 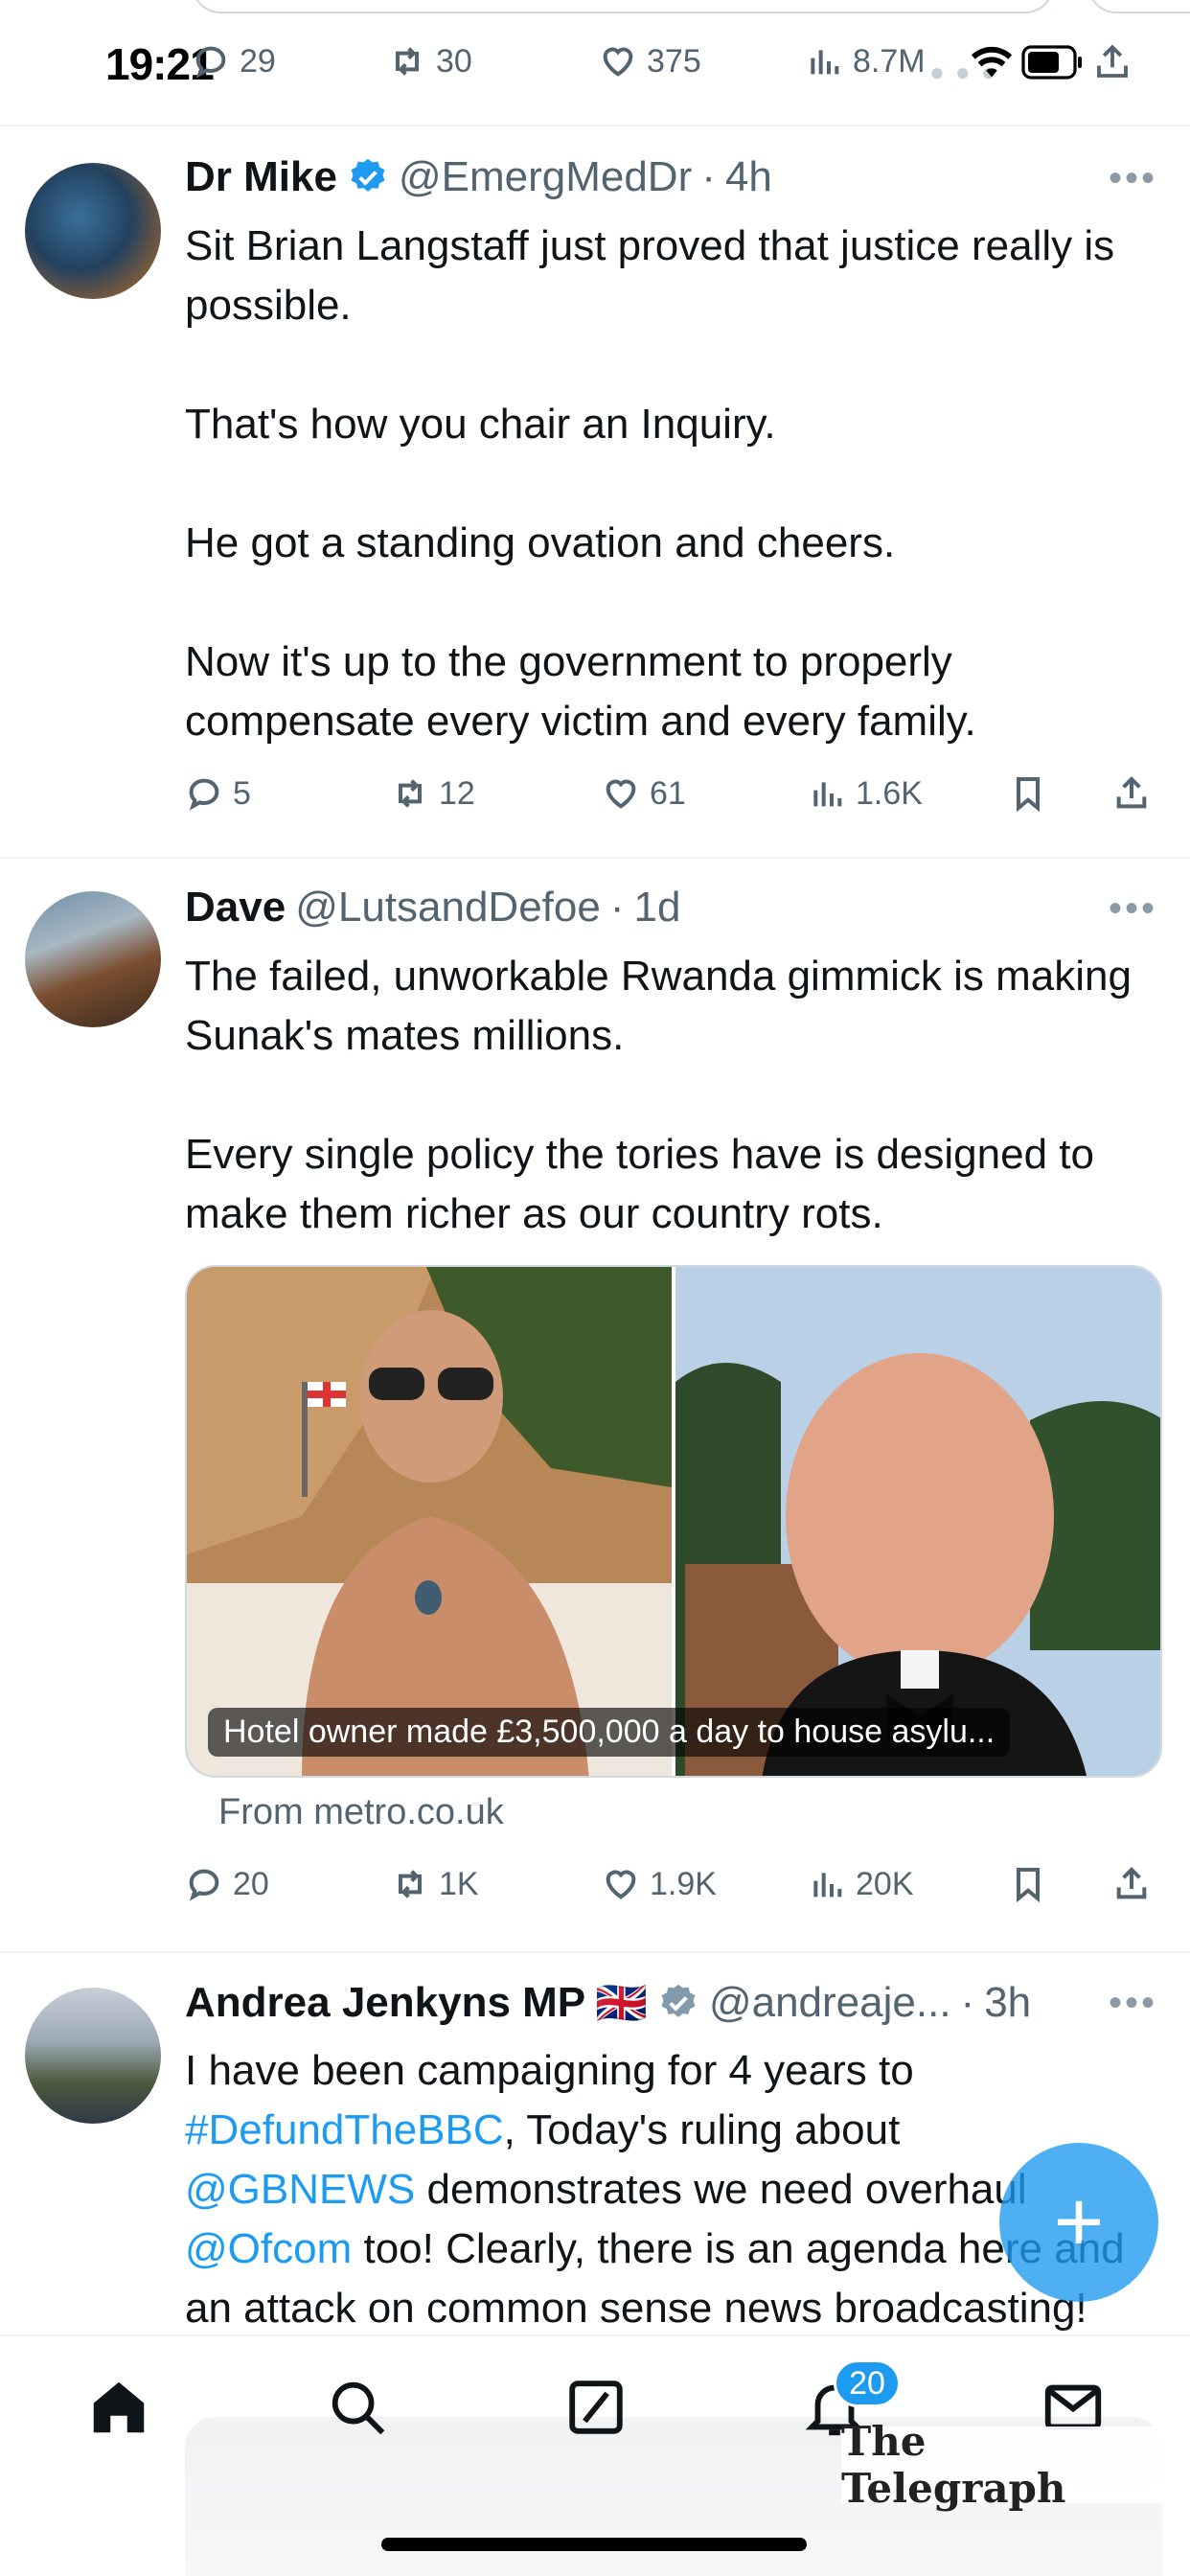 What do you see at coordinates (430, 61) in the screenshot?
I see `repost-button: 30` at bounding box center [430, 61].